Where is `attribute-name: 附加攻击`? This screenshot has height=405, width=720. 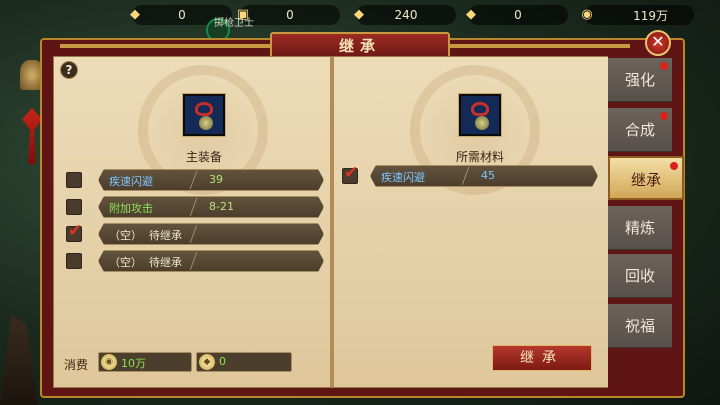
attribute-name: 附加攻击 is located at coordinates (131, 208).